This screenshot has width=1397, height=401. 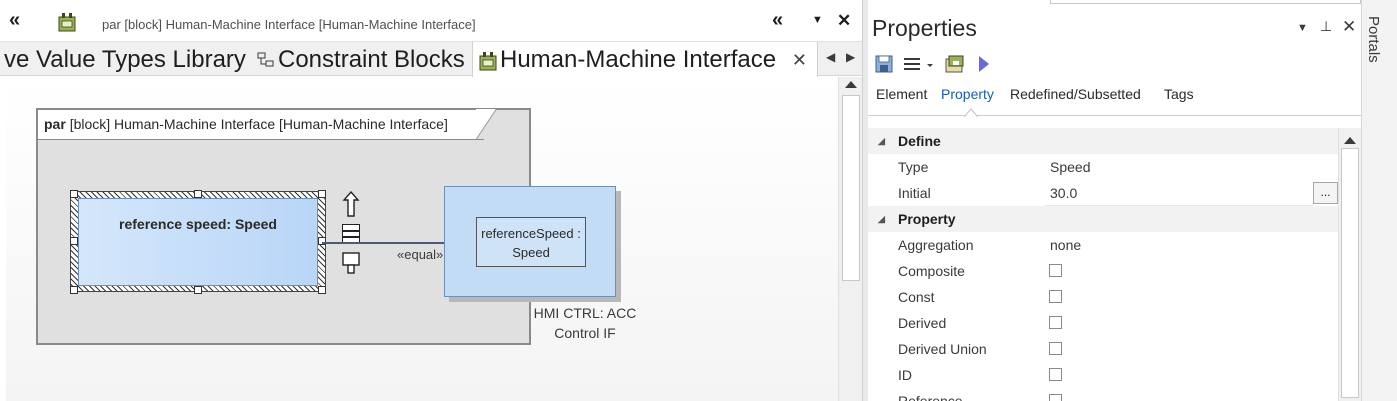 What do you see at coordinates (1070, 167) in the screenshot?
I see `property-value: Speed` at bounding box center [1070, 167].